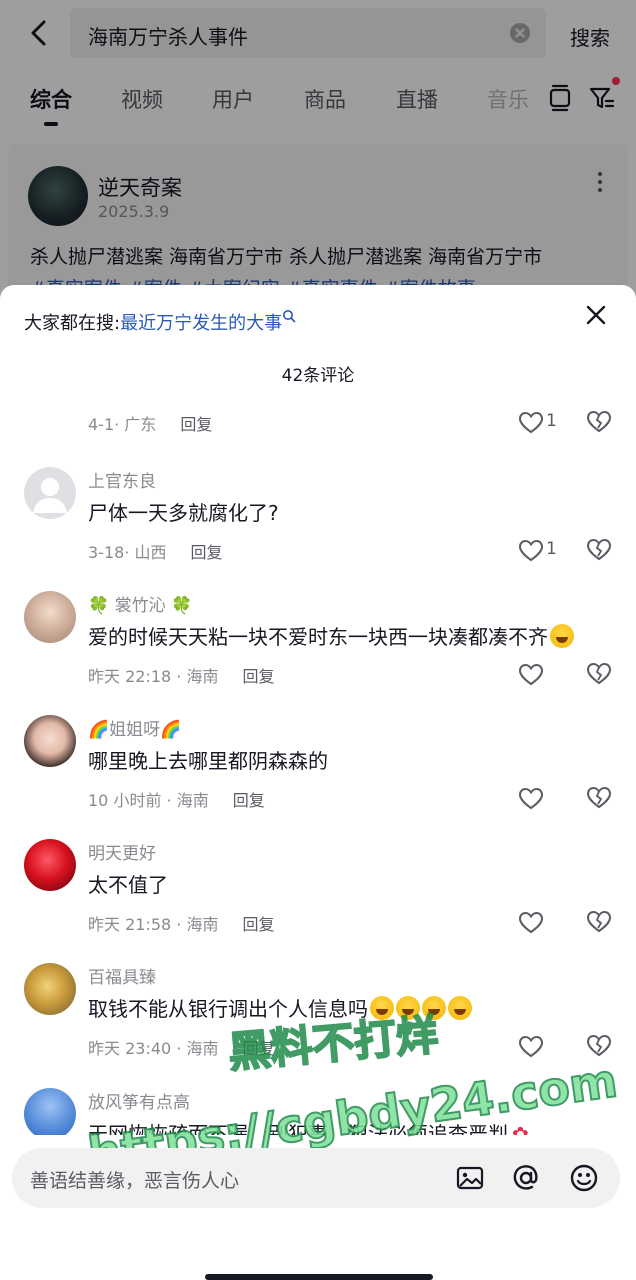 This screenshot has height=1280, width=636. I want to click on thinking-emoji-icon, so click(562, 636).